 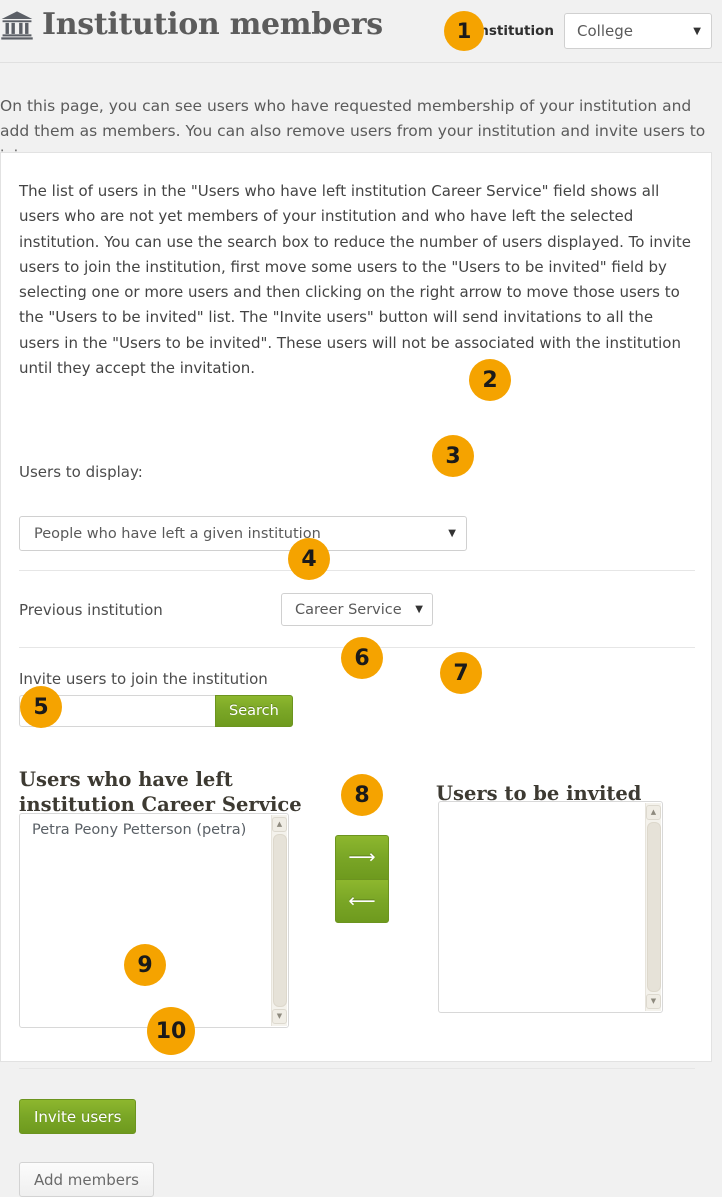 What do you see at coordinates (171, 1031) in the screenshot?
I see `callout-badge-10: 10` at bounding box center [171, 1031].